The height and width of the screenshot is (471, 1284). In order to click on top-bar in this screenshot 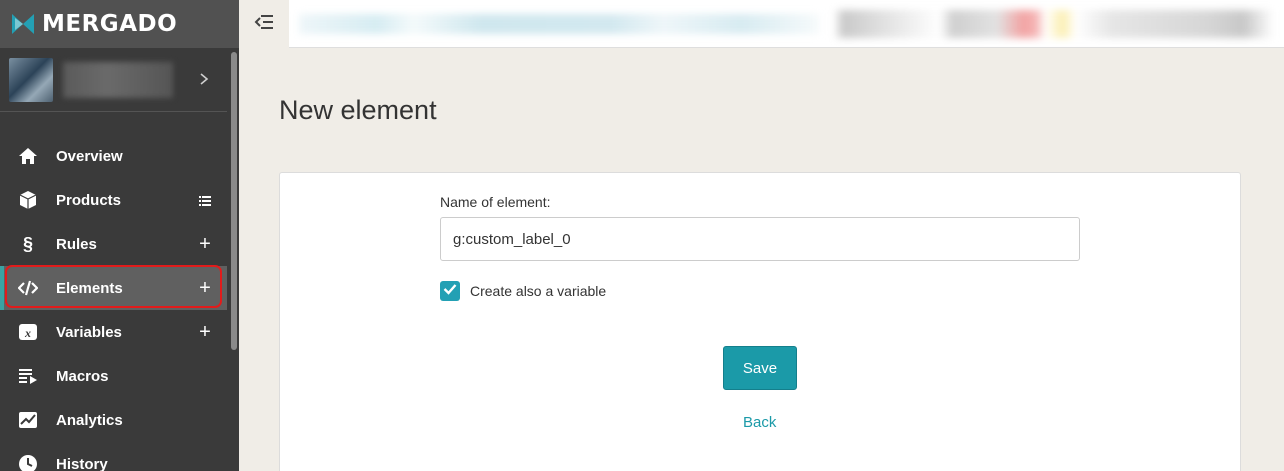, I will do `click(761, 24)`.